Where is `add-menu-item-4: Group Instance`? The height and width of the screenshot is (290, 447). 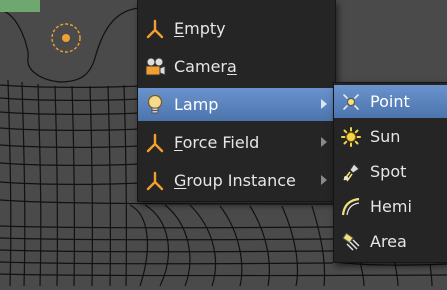
add-menu-item-4: Group Instance is located at coordinates (236, 180).